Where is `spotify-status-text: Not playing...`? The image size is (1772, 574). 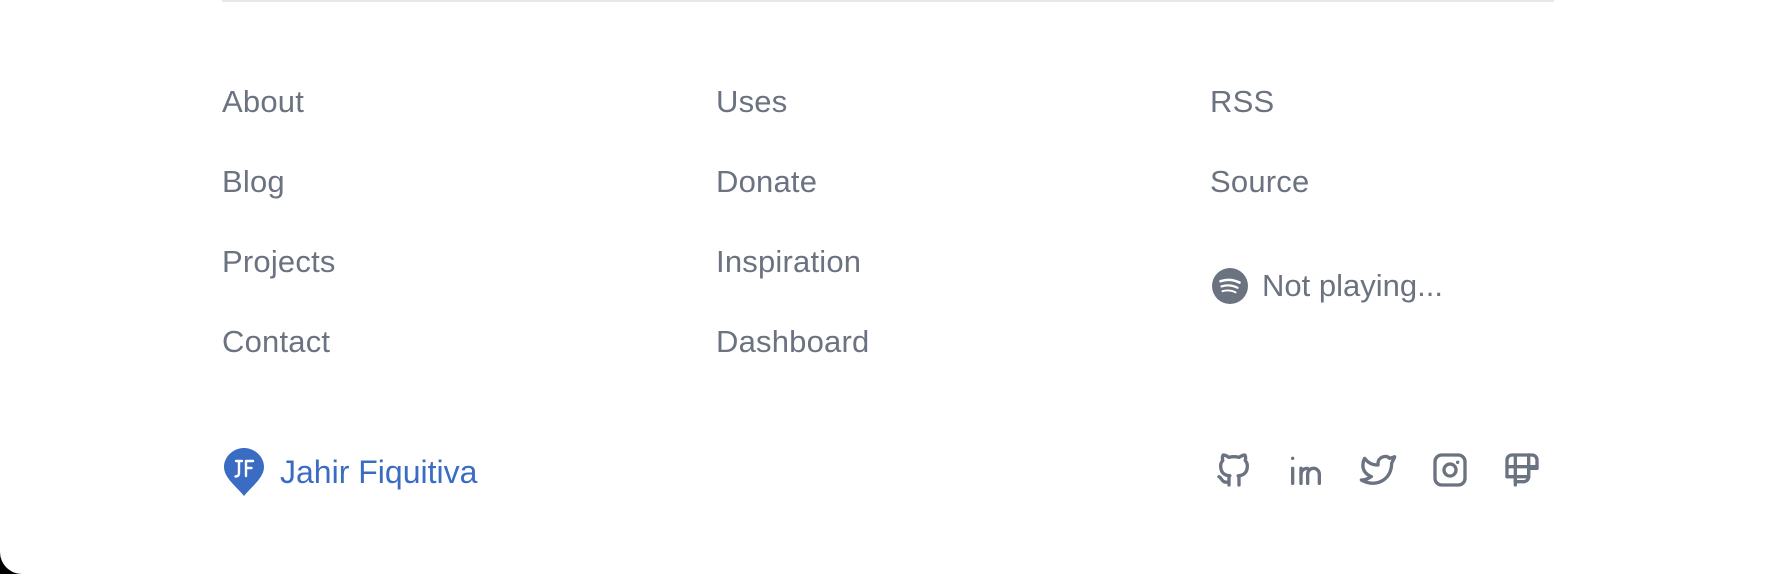 spotify-status-text: Not playing... is located at coordinates (1352, 285).